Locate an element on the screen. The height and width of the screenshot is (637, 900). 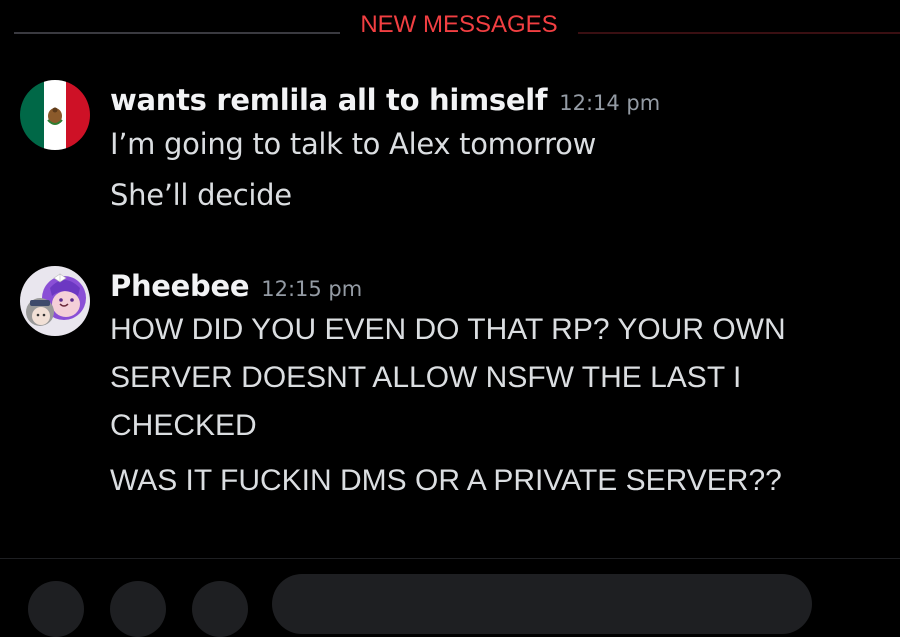
composer-bar is located at coordinates (450, 598).